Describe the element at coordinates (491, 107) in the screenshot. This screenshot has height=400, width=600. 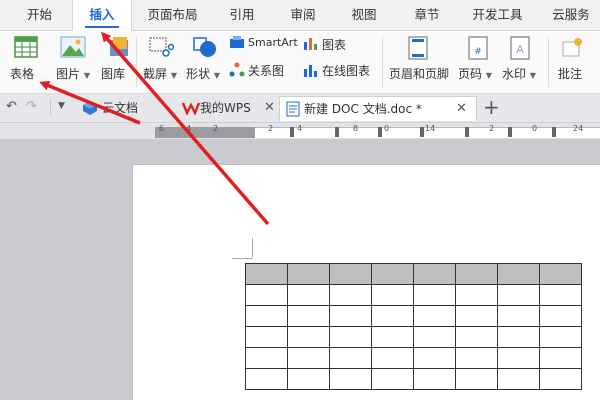
I see `new-tab-plus-icon: +` at that location.